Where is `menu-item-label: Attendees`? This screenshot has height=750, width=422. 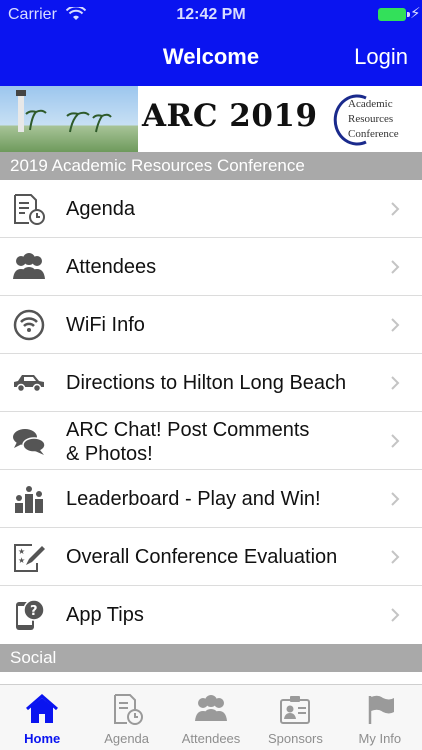
menu-item-label: Attendees is located at coordinates (111, 267).